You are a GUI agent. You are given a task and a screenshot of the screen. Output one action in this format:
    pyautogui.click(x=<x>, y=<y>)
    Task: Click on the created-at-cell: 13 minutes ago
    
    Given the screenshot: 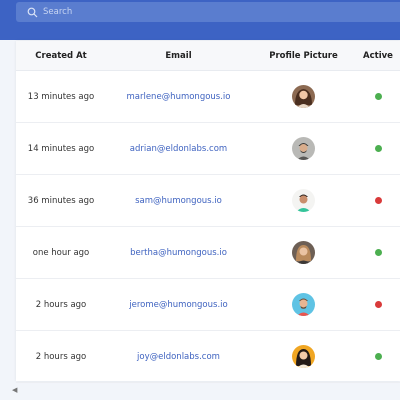 What is the action you would take?
    pyautogui.click(x=61, y=96)
    